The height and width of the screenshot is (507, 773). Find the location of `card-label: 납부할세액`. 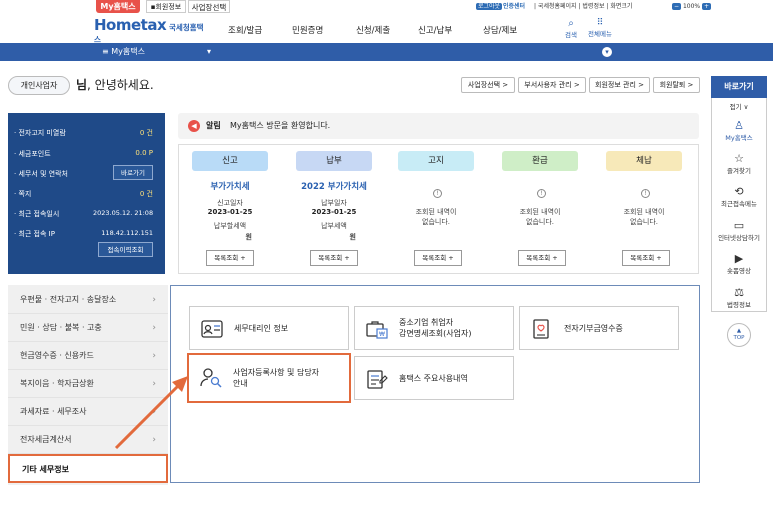

card-label: 납부할세액 is located at coordinates (230, 226).